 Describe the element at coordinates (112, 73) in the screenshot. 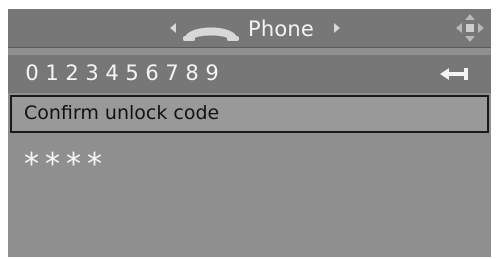

I see `digit-key-4: 4` at that location.